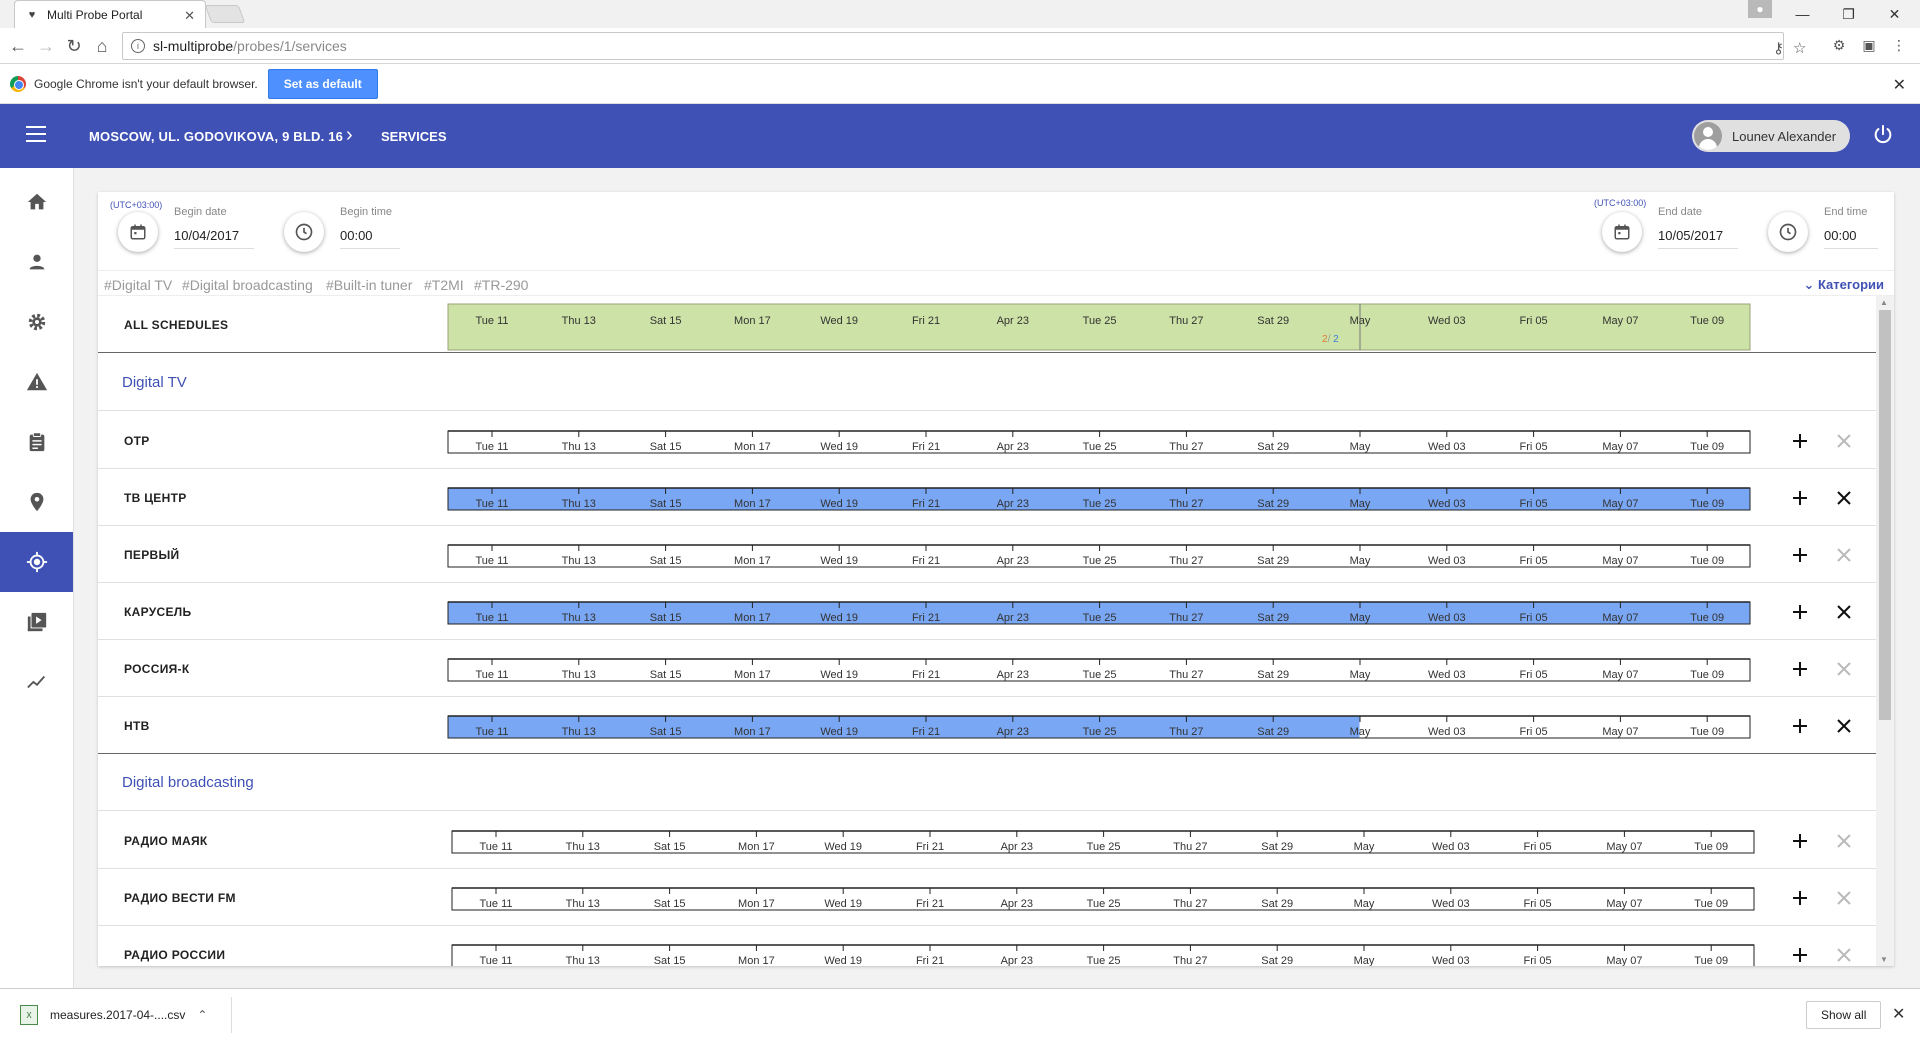 The image size is (1920, 1040). What do you see at coordinates (189, 16) in the screenshot?
I see `tab-close-icon: ✕` at bounding box center [189, 16].